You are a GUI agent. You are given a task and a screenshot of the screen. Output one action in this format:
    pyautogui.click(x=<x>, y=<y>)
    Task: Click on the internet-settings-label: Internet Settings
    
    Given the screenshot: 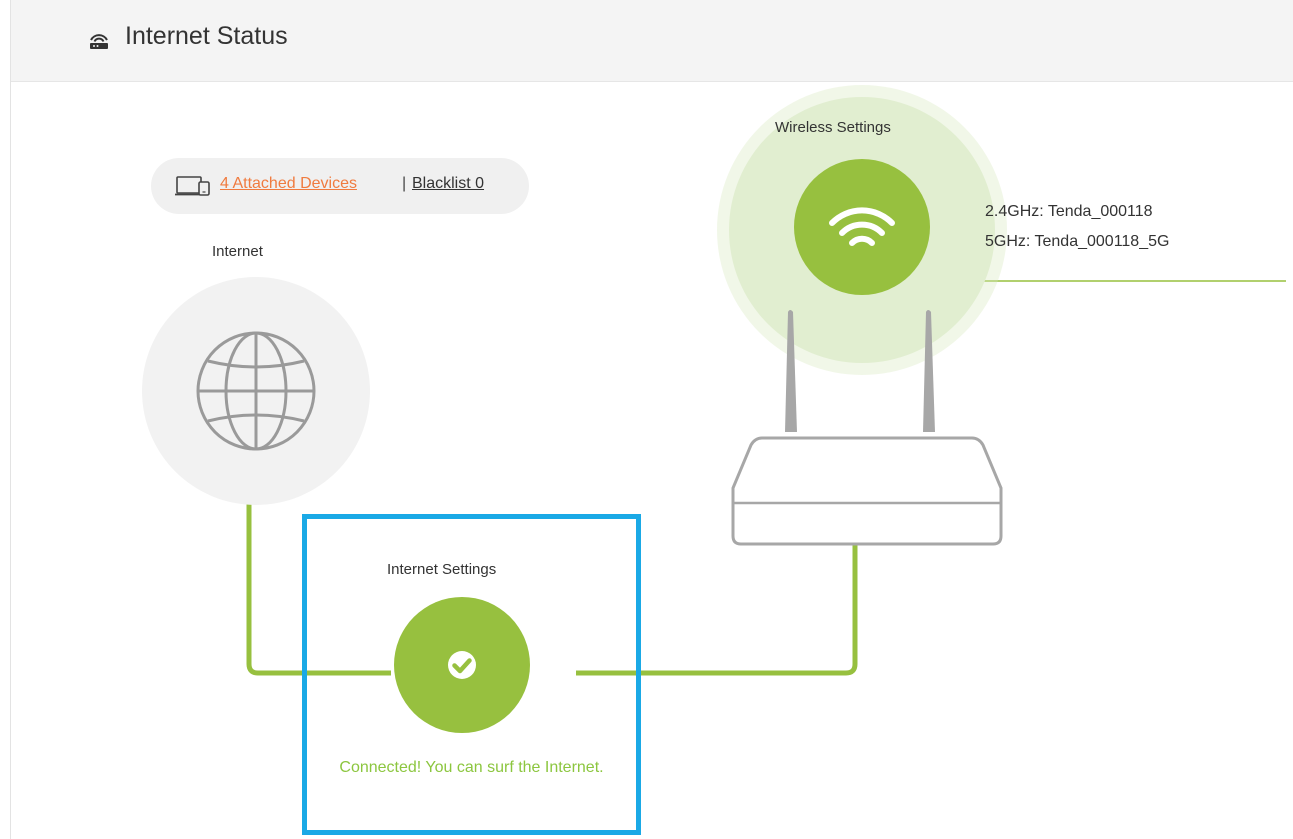 What is the action you would take?
    pyautogui.click(x=442, y=569)
    